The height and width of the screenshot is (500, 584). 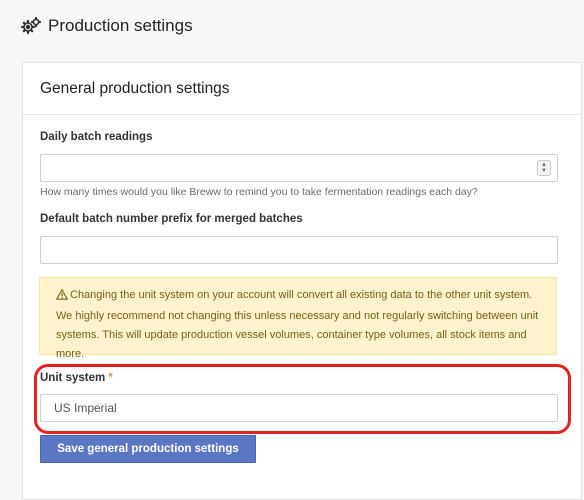 What do you see at coordinates (148, 449) in the screenshot?
I see `save-settings-button: Save general production settings` at bounding box center [148, 449].